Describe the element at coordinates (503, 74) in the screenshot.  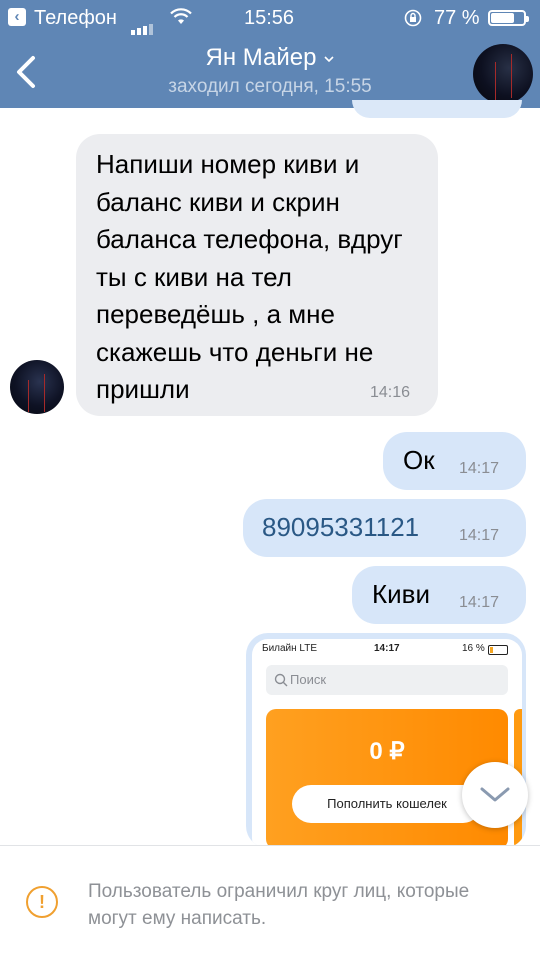
I see `avatar` at that location.